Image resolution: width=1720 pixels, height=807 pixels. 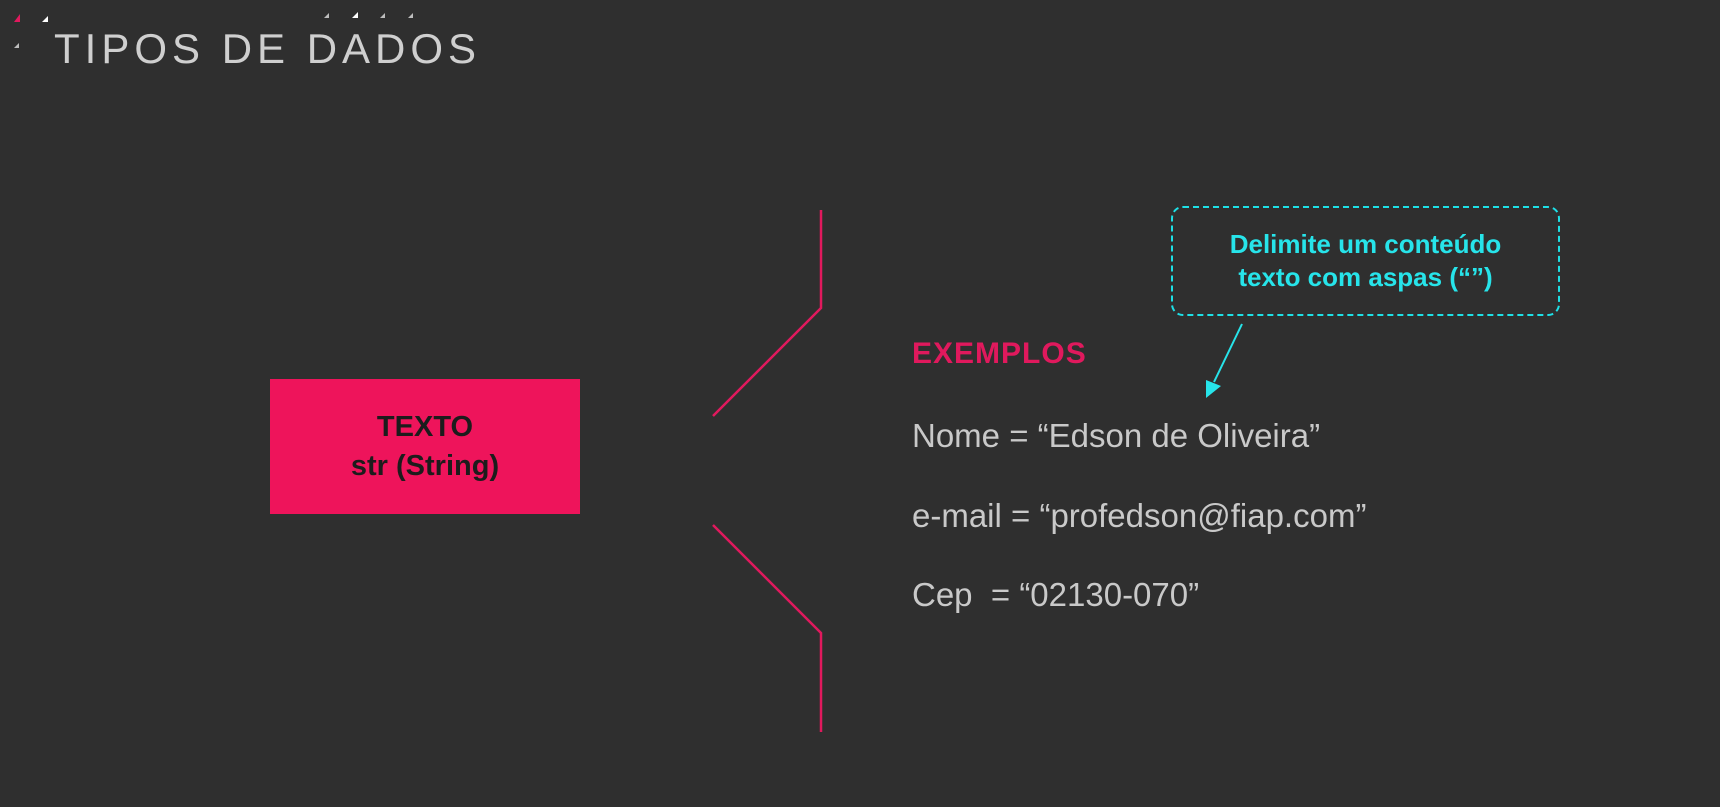 What do you see at coordinates (425, 426) in the screenshot?
I see `data-type-name: TEXTO` at bounding box center [425, 426].